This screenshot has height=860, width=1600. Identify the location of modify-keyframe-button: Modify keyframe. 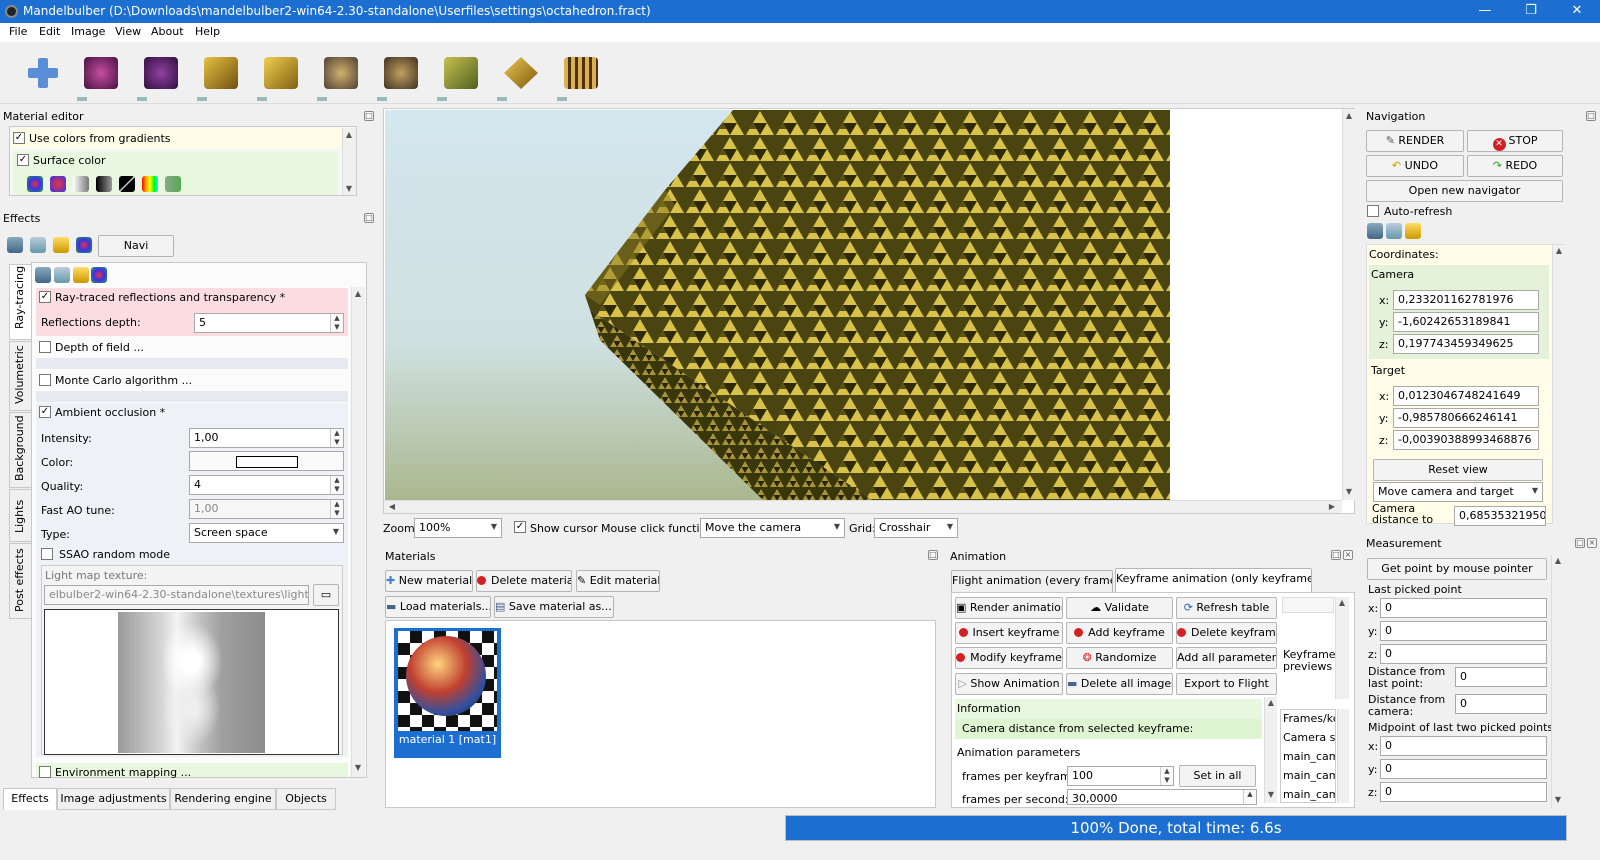
(1009, 658).